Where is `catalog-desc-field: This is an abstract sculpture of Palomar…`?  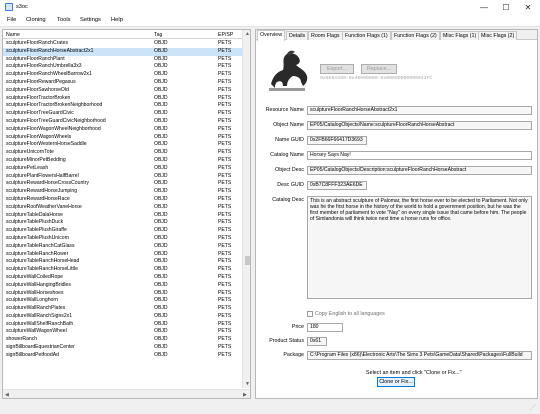 catalog-desc-field: This is an abstract sculpture of Palomar… is located at coordinates (419, 247).